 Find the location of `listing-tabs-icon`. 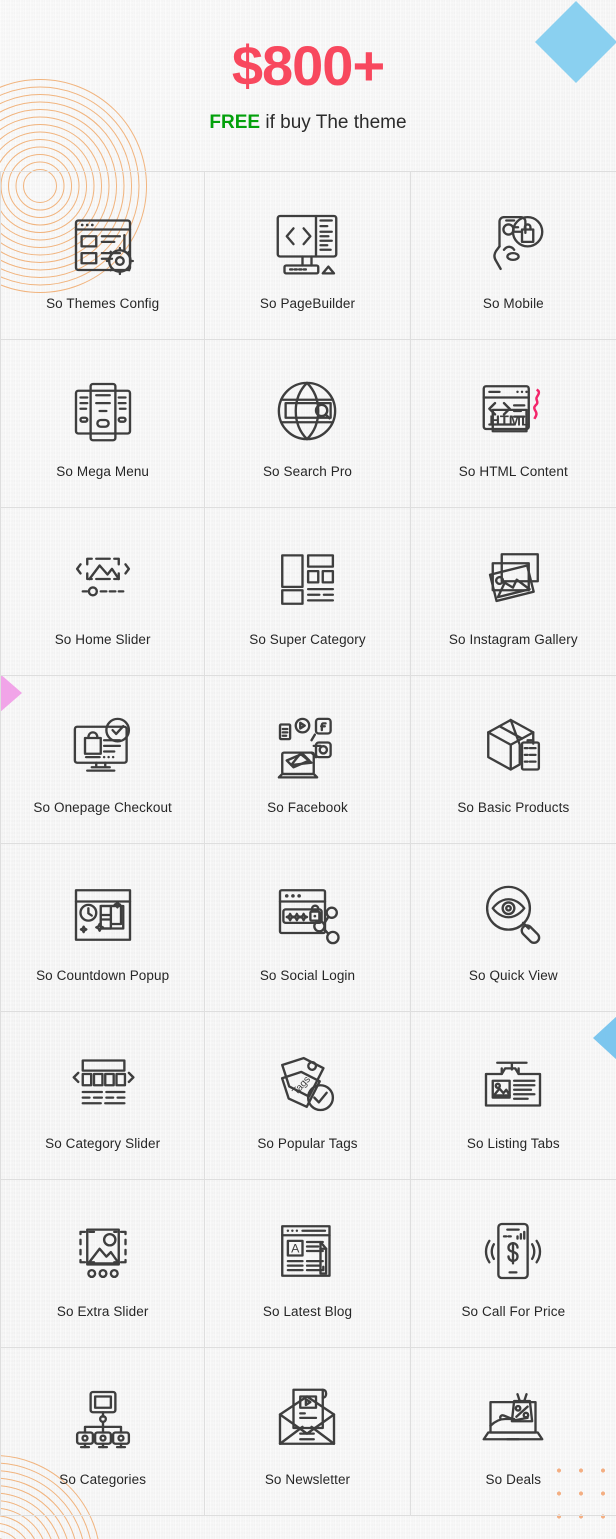

listing-tabs-icon is located at coordinates (513, 1084).